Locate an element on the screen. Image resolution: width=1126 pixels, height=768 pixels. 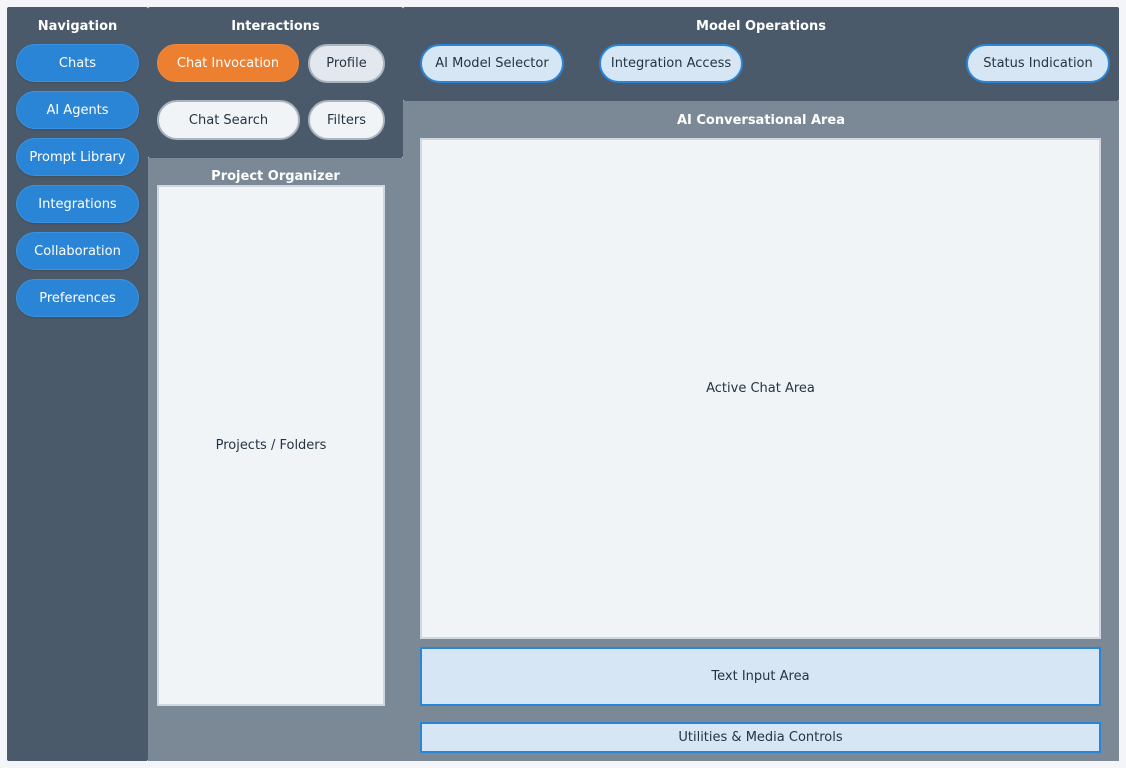
ai-model-selector-button: AI Model Selector is located at coordinates (492, 63).